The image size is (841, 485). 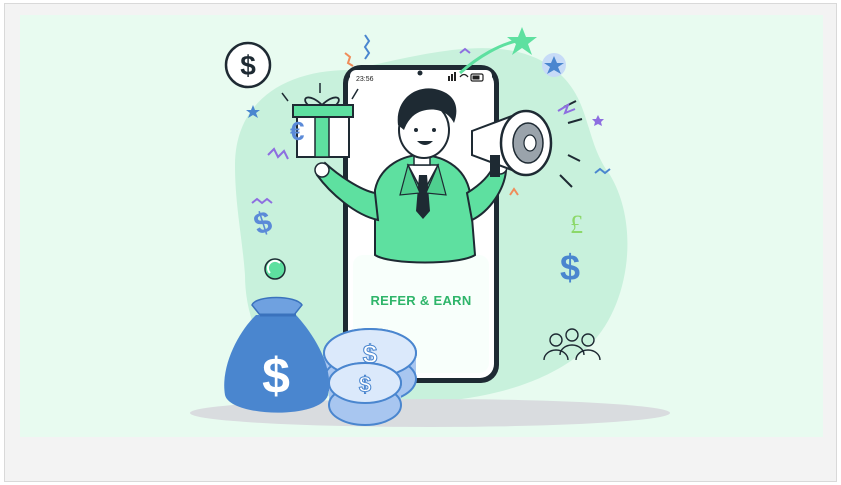 I want to click on dollar-coin-icon: $, so click(x=248, y=65).